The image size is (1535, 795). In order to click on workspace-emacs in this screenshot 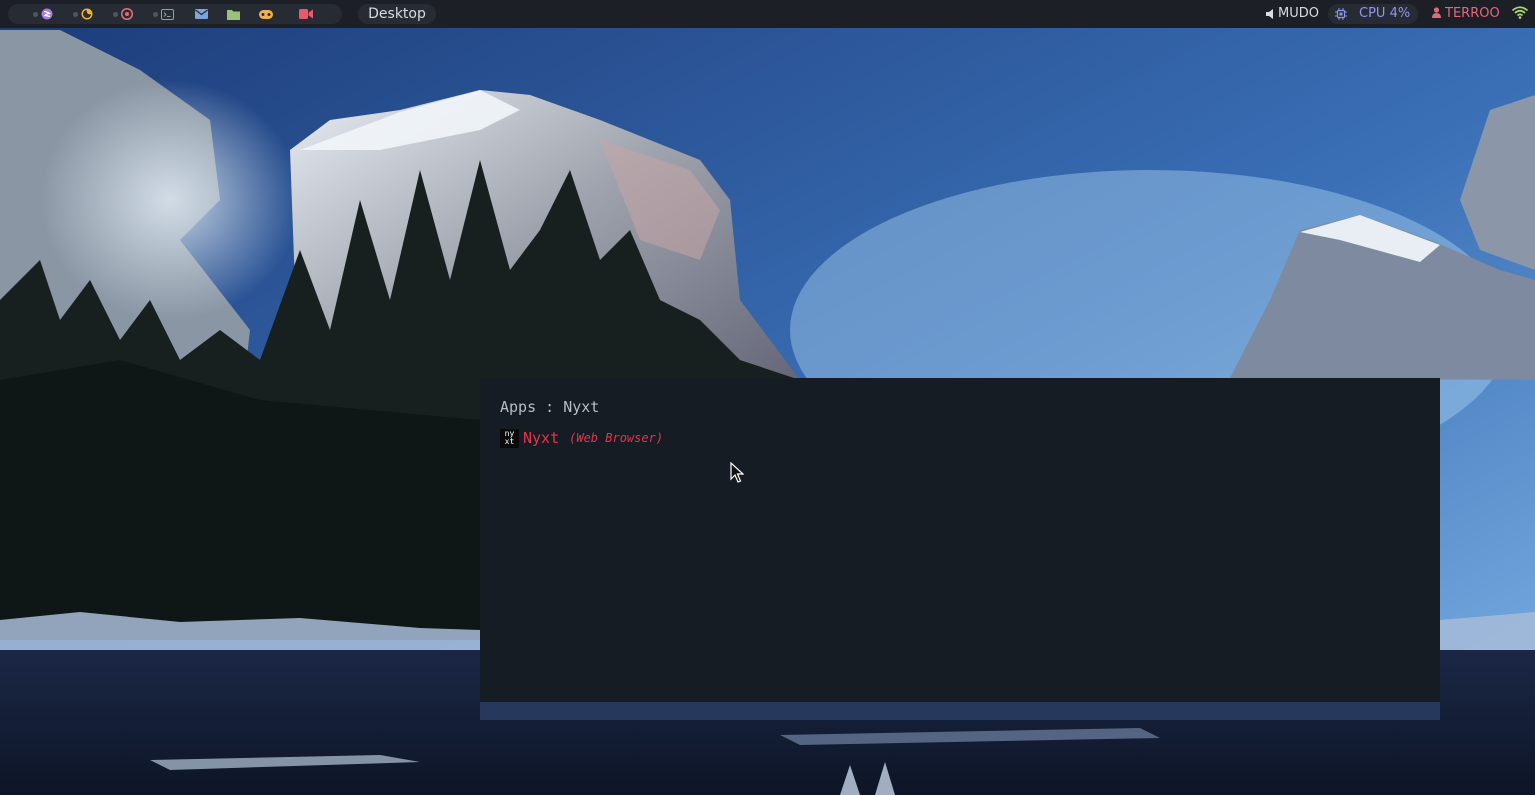, I will do `click(43, 14)`.